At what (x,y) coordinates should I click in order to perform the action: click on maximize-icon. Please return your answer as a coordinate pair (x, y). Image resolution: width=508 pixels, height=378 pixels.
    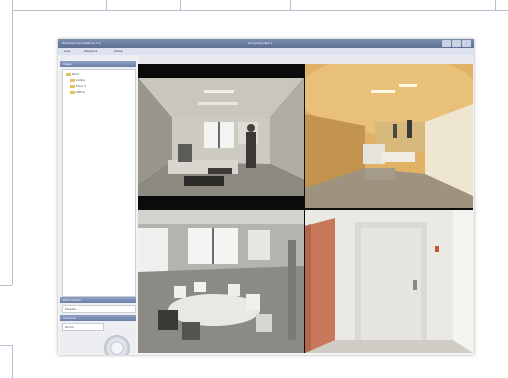
    Looking at the image, I should click on (456, 43).